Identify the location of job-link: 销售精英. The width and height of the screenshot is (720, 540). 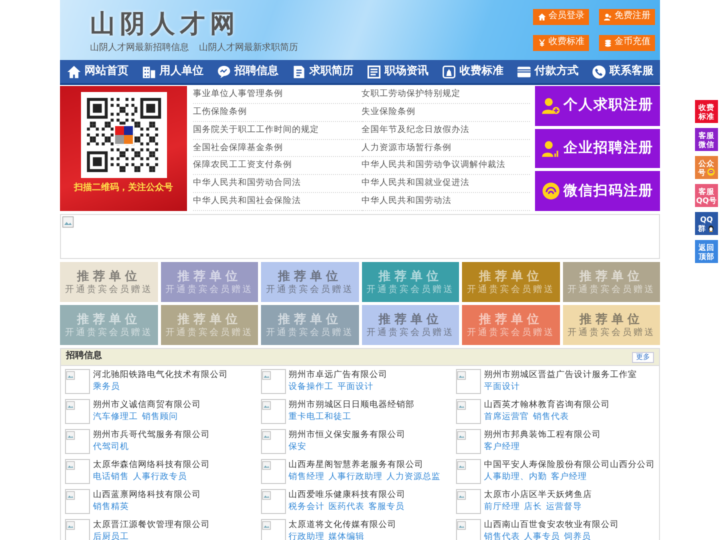
(111, 507).